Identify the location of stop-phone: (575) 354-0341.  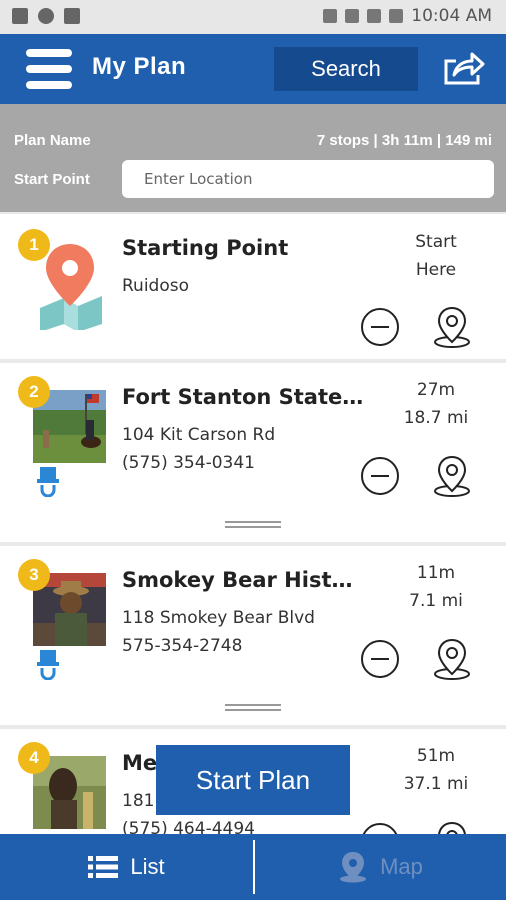
(188, 463).